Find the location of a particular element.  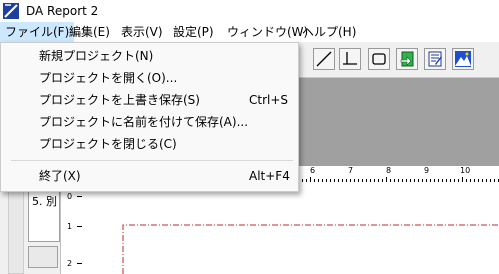

green-doc-button is located at coordinates (407, 59).